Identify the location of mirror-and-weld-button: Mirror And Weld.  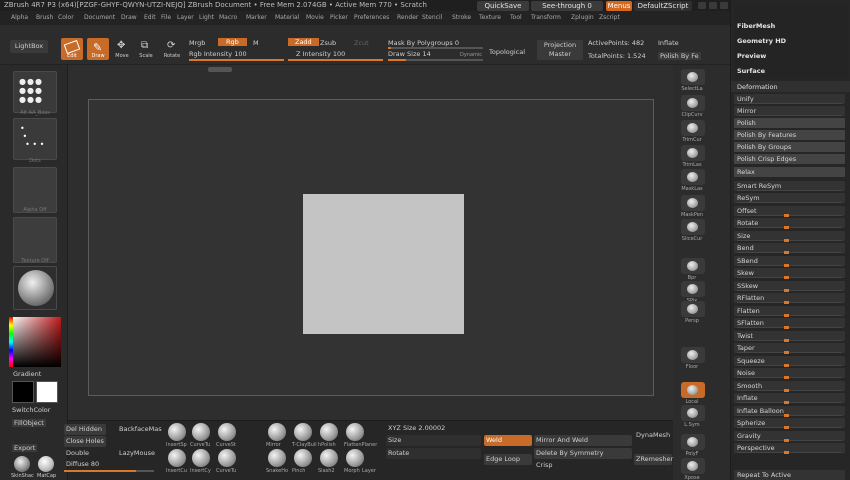
(583, 440).